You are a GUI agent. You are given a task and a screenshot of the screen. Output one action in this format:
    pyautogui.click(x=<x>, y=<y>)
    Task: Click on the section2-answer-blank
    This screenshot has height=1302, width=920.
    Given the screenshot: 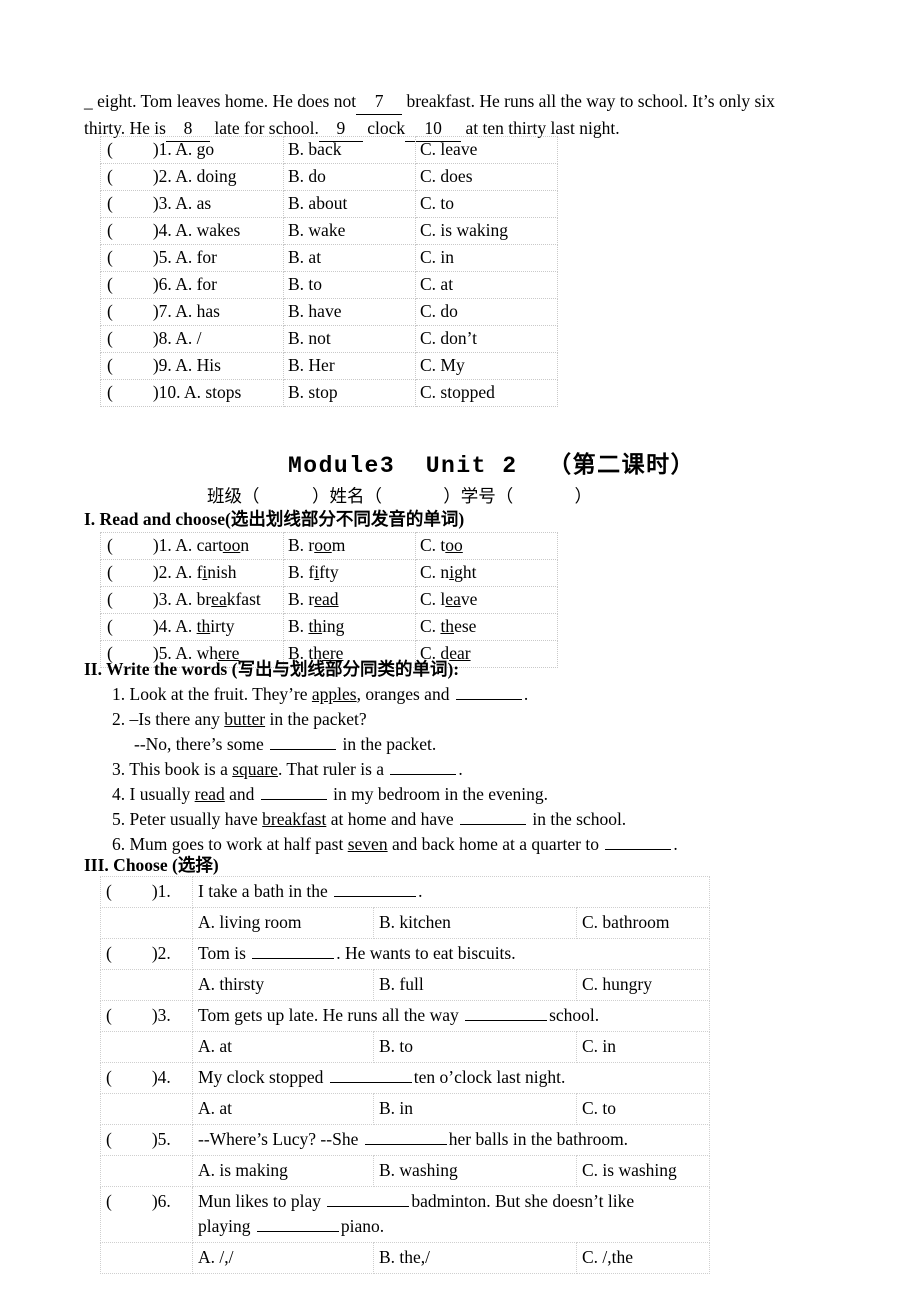 What is the action you would take?
    pyautogui.click(x=488, y=692)
    